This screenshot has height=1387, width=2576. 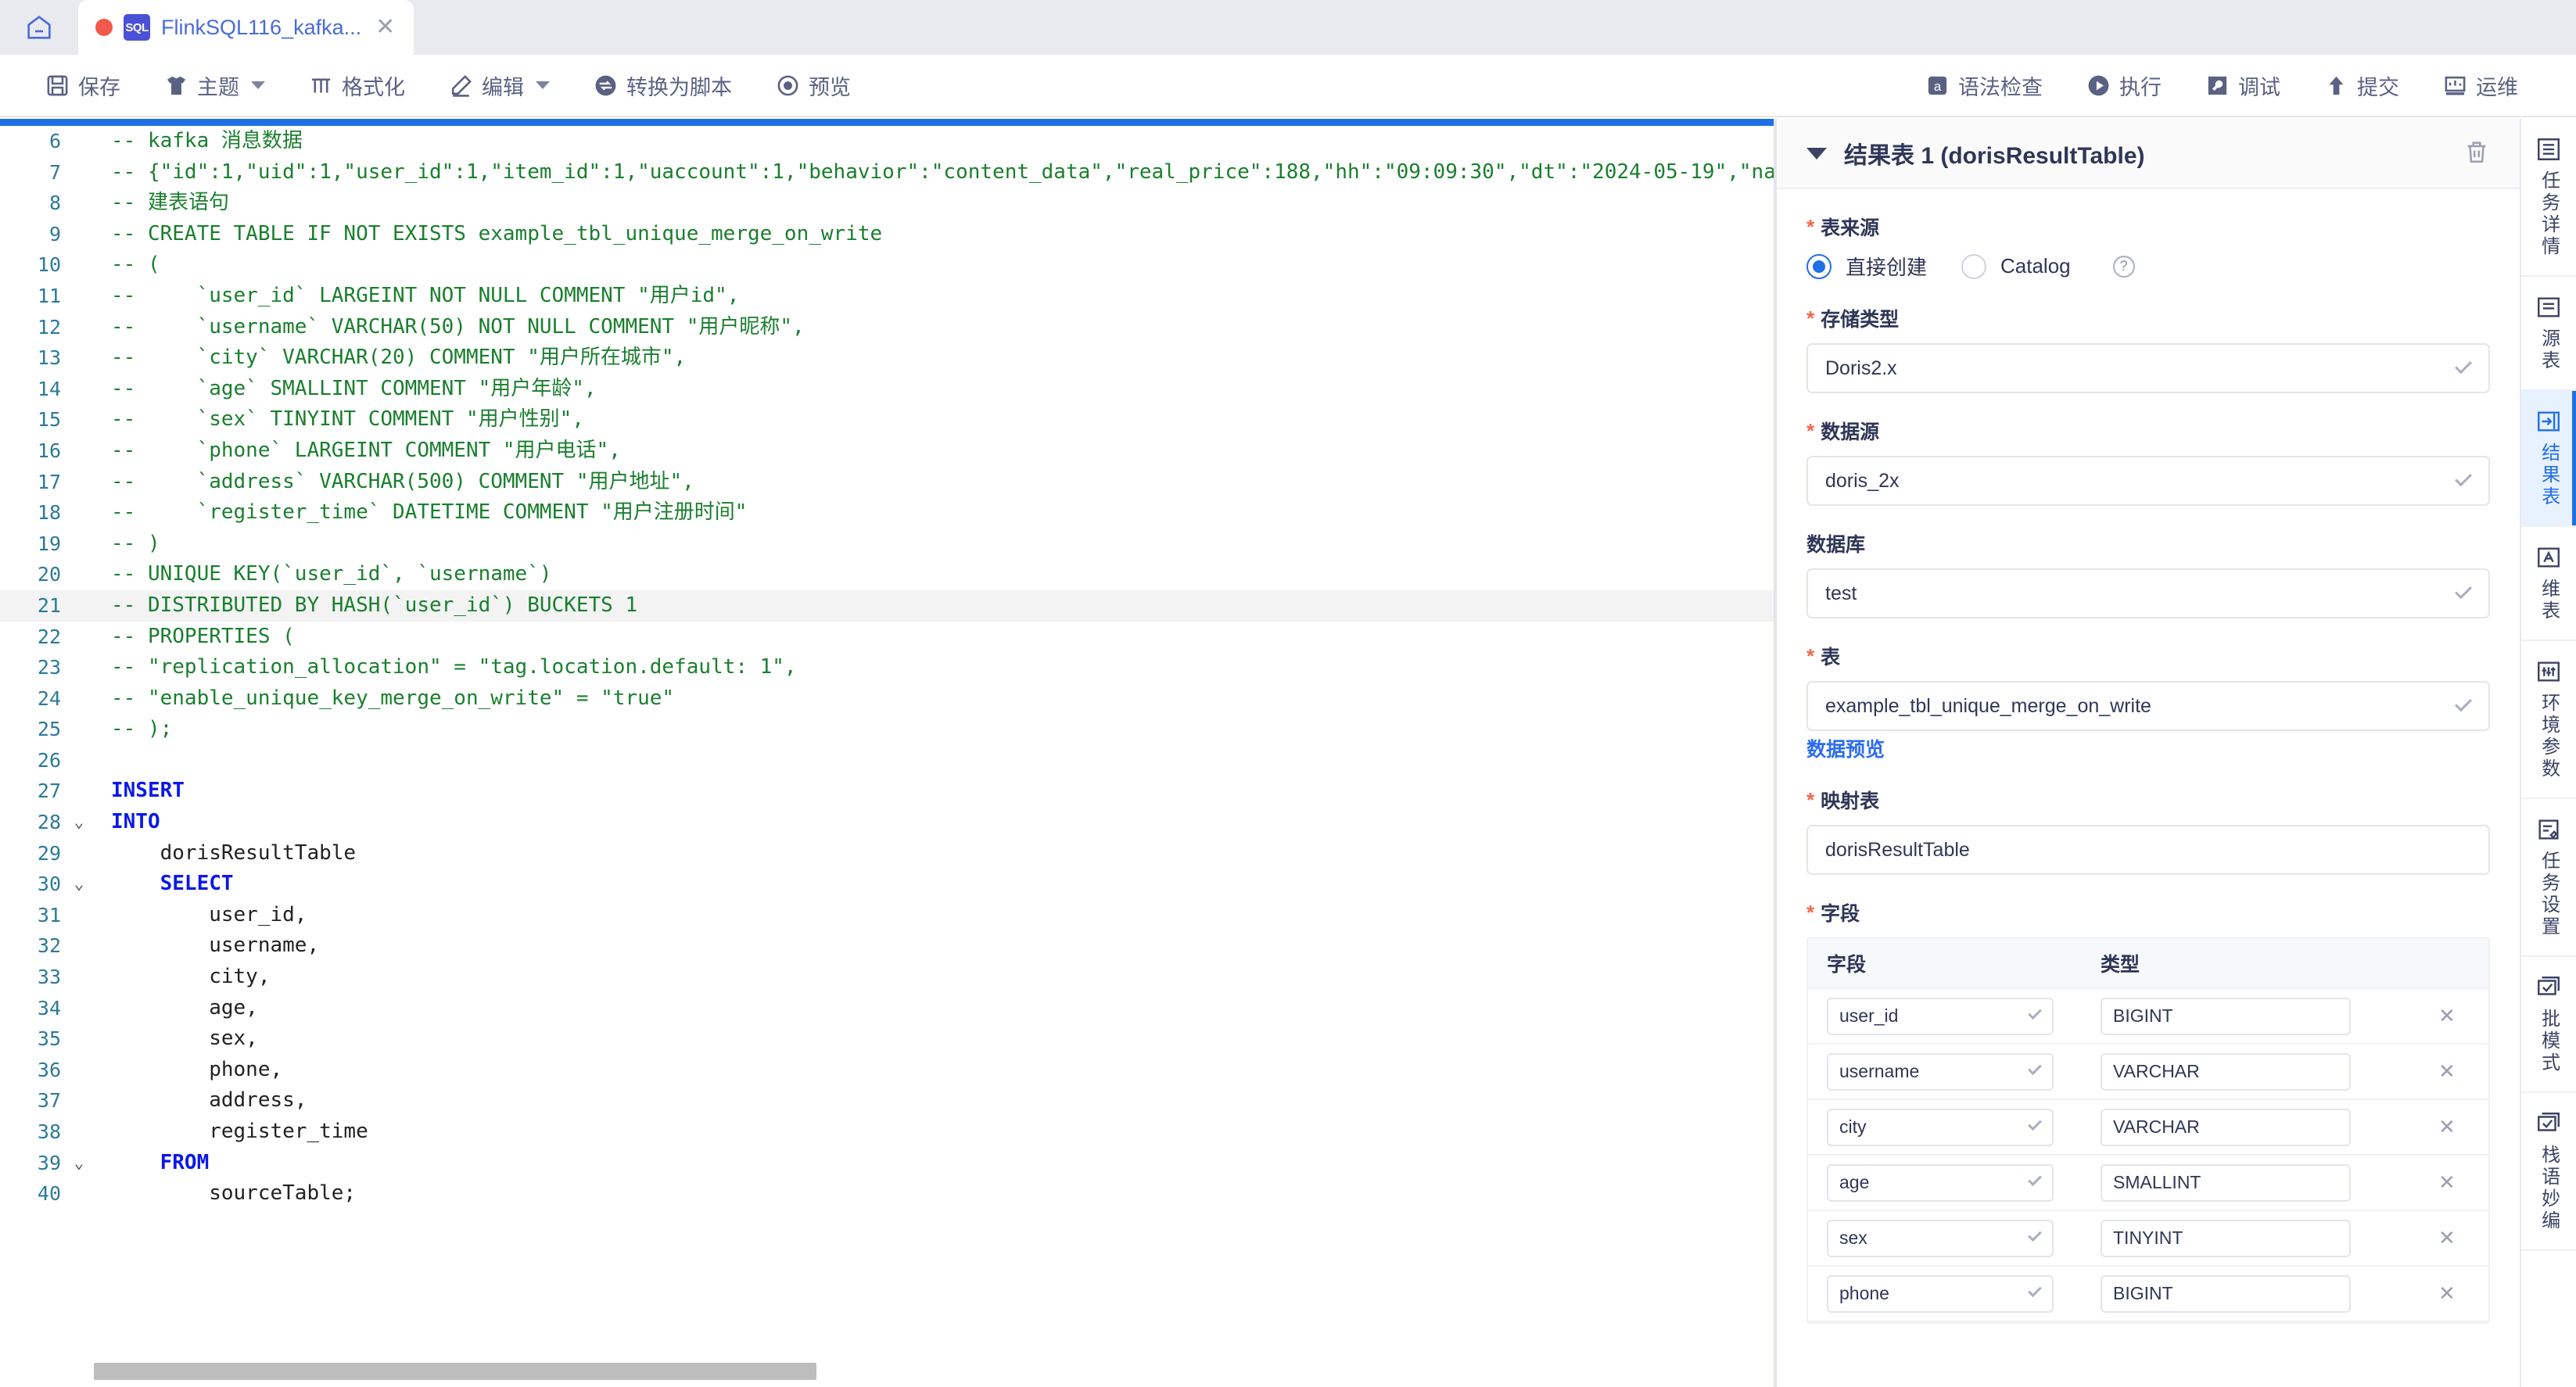 What do you see at coordinates (887, 451) in the screenshot?
I see `code-line: 16 -- `phone` LARGEINT COMMENT "用户电话",` at bounding box center [887, 451].